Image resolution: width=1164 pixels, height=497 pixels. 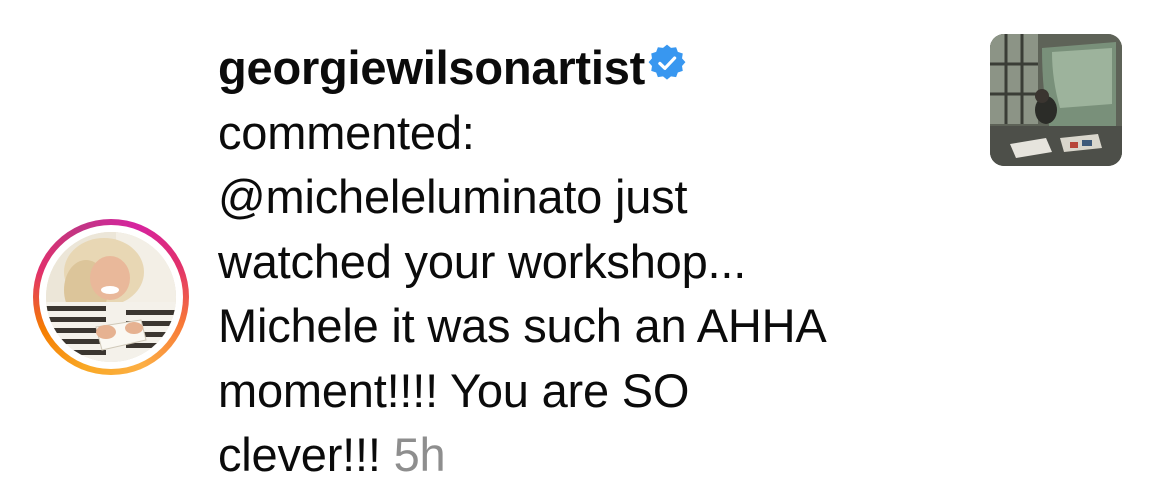 I want to click on avatar, so click(x=111, y=297).